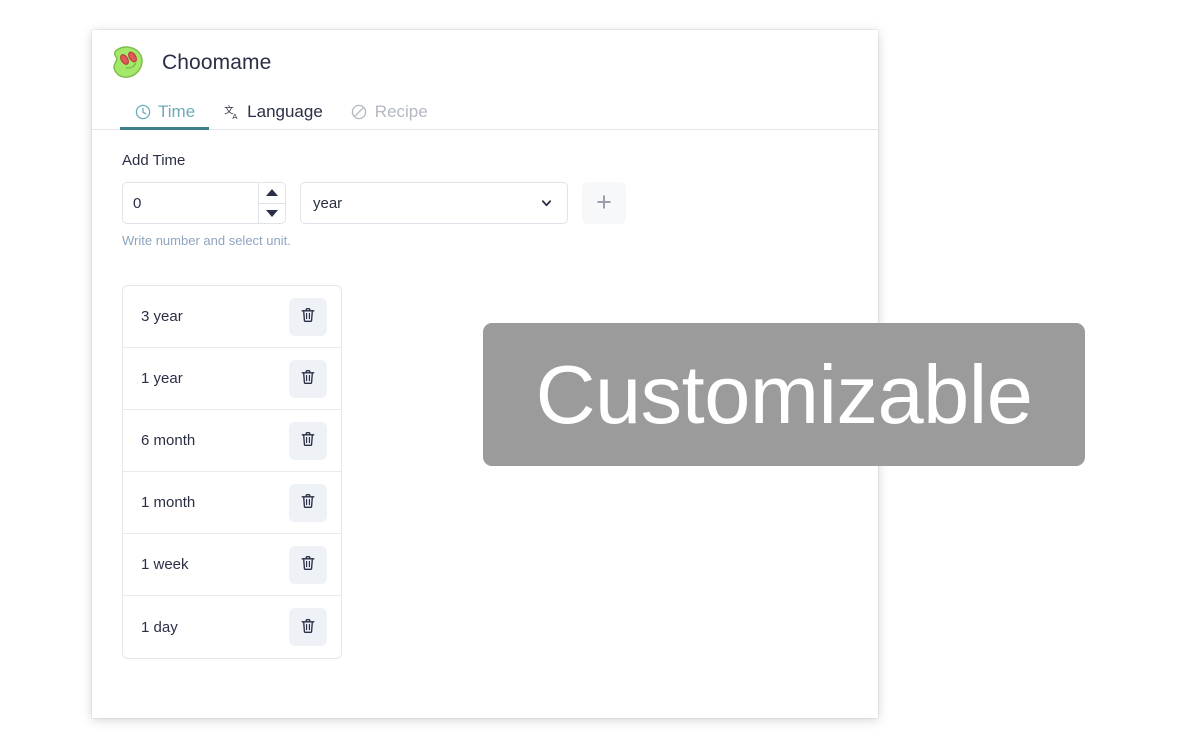 The width and height of the screenshot is (1200, 750). I want to click on svg-text: A, so click(235, 115).